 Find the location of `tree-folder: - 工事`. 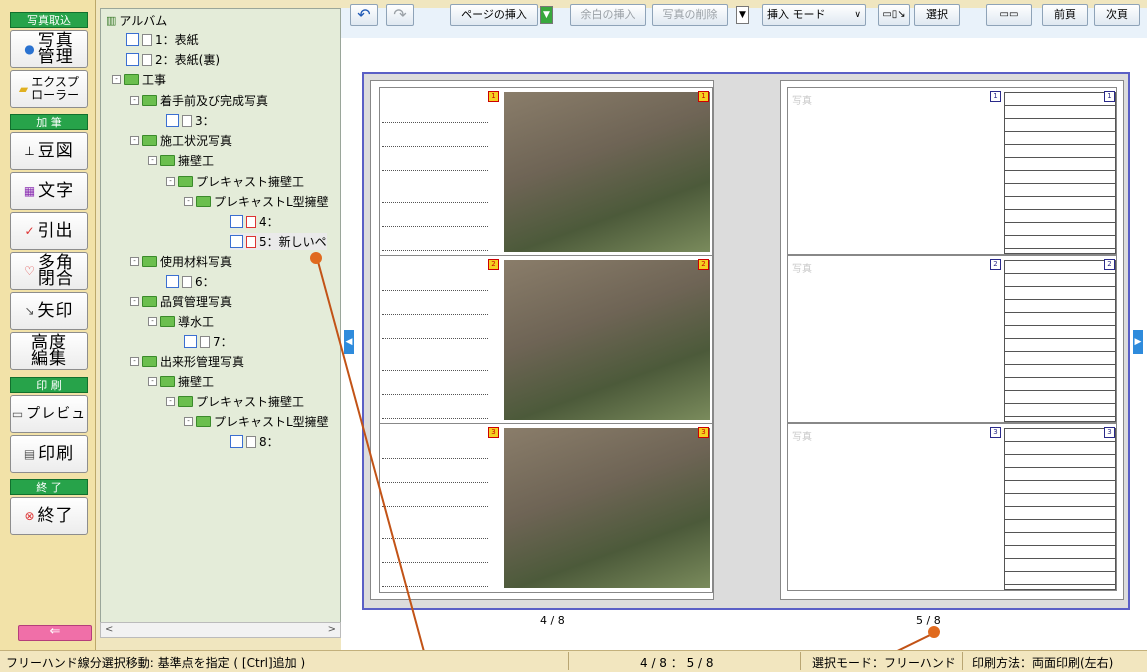

tree-folder: - 工事 is located at coordinates (139, 79).